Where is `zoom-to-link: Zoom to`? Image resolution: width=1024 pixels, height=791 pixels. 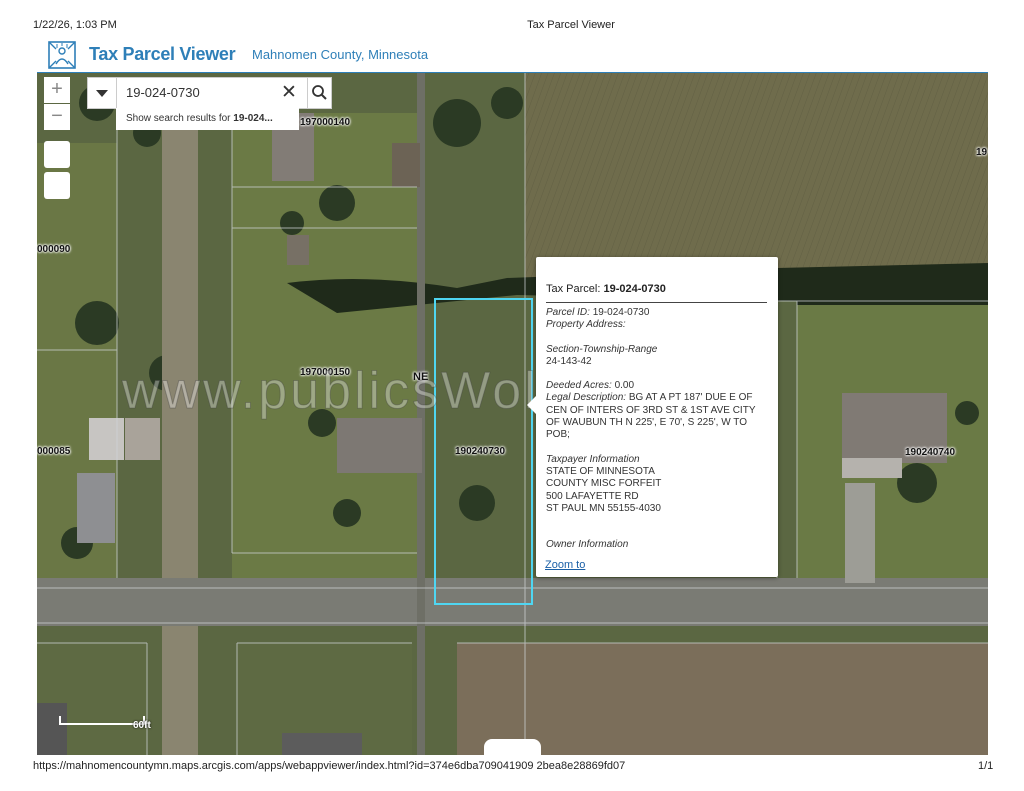 zoom-to-link: Zoom to is located at coordinates (565, 565).